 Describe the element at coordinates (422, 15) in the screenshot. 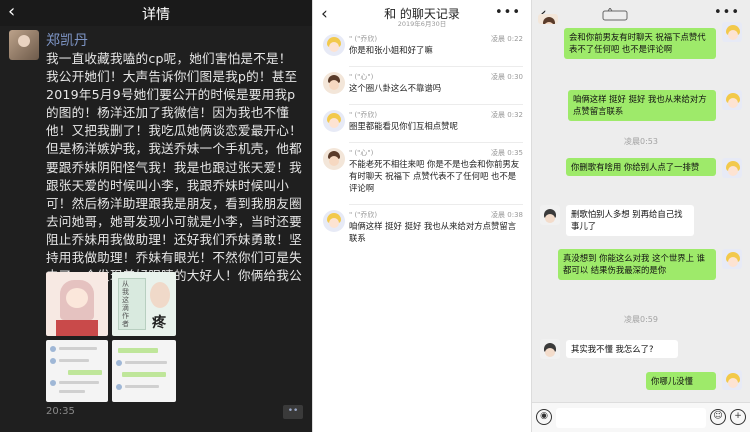

I see `history-header: ‹ 和 的聊天记录 2019年6月30日 •••` at that location.